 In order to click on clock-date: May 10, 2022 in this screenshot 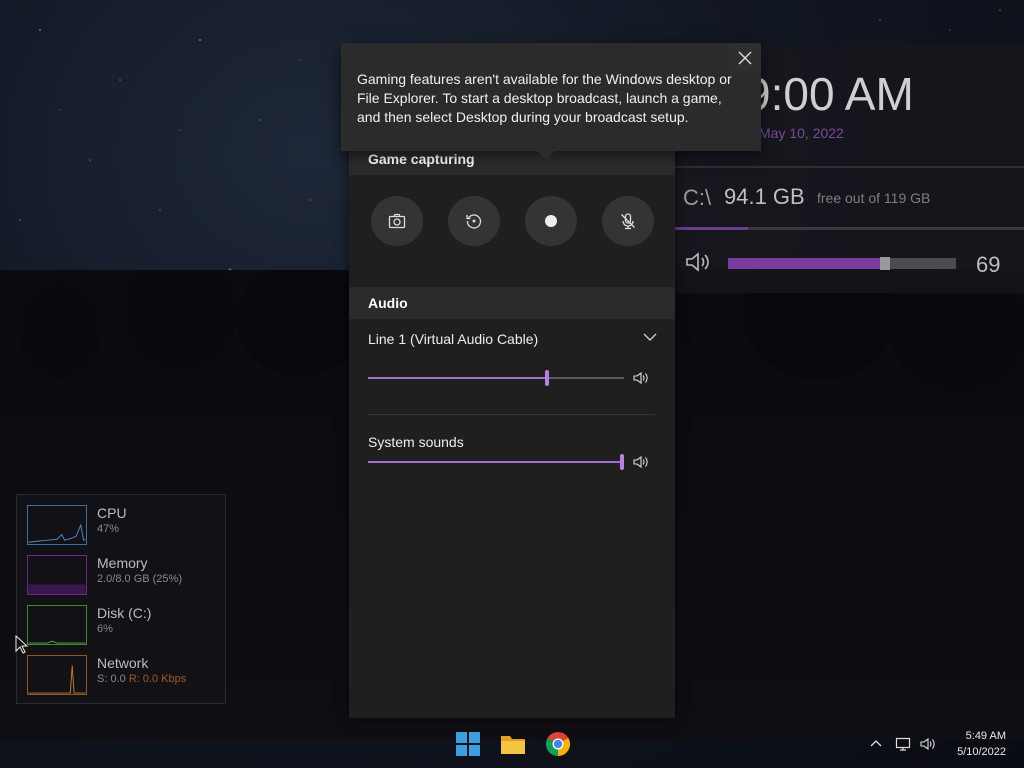, I will do `click(801, 133)`.